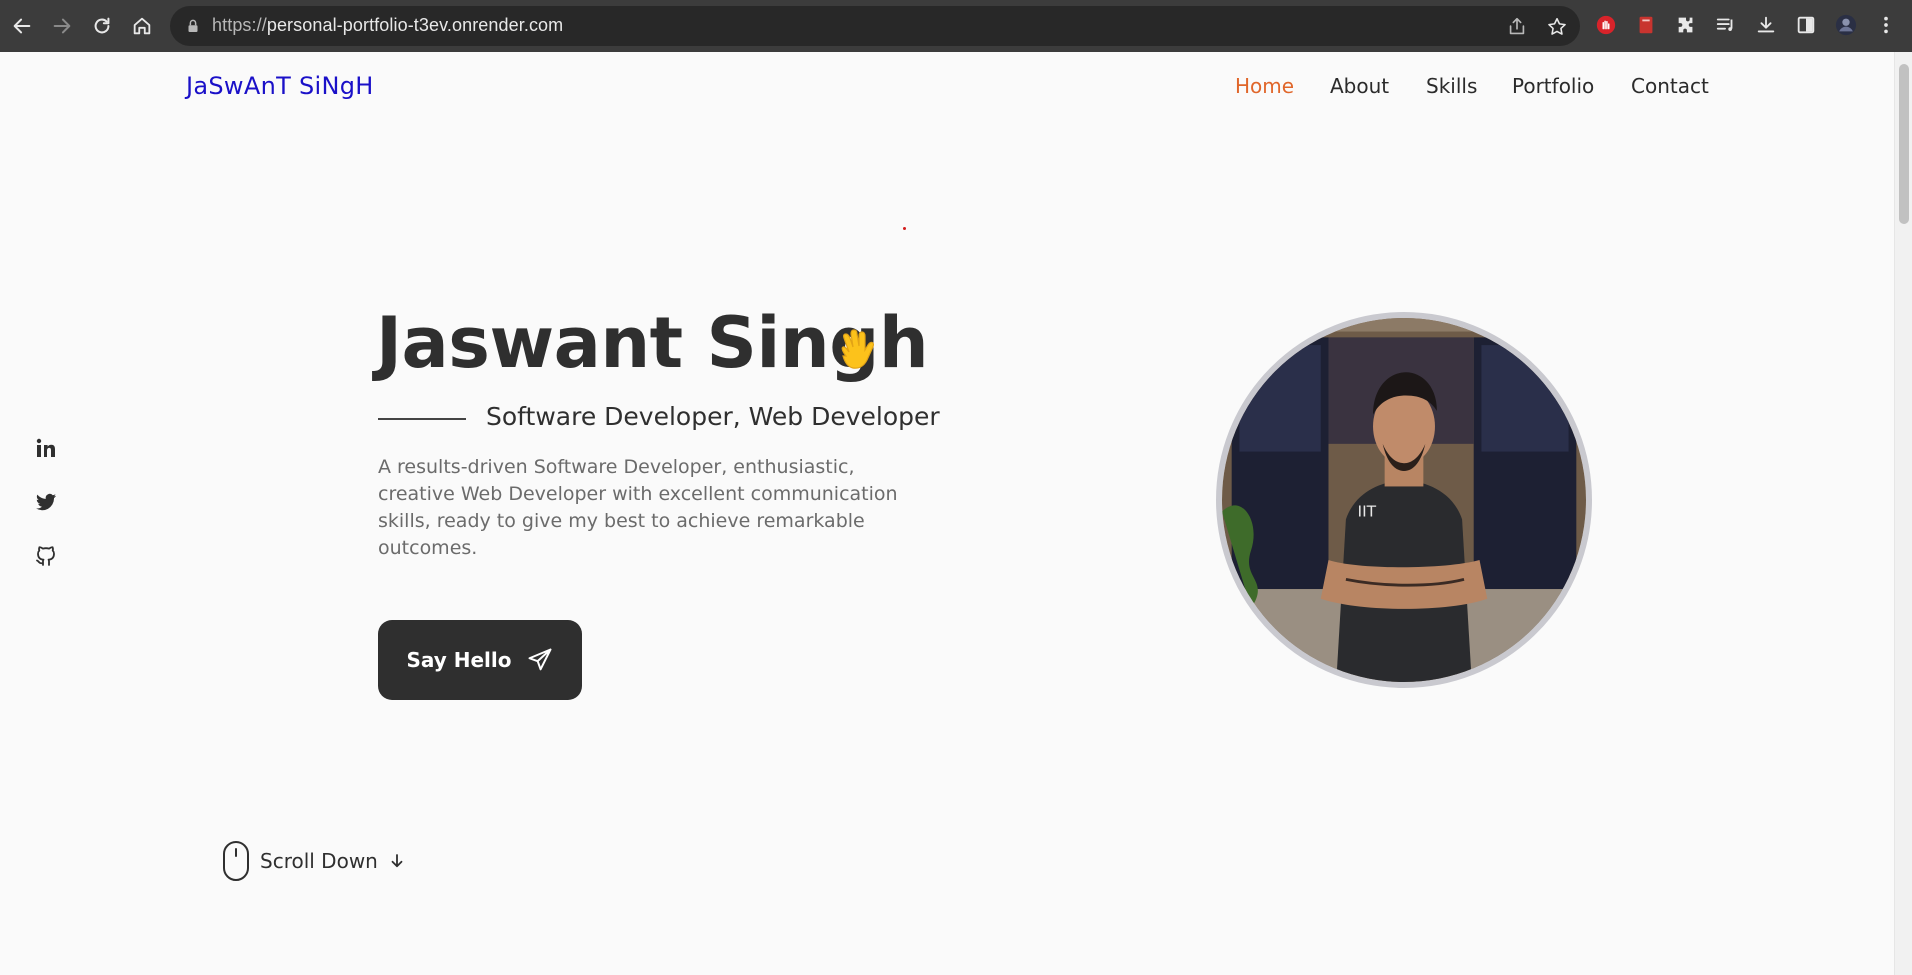  I want to click on profile-photo: IIT, so click(1404, 500).